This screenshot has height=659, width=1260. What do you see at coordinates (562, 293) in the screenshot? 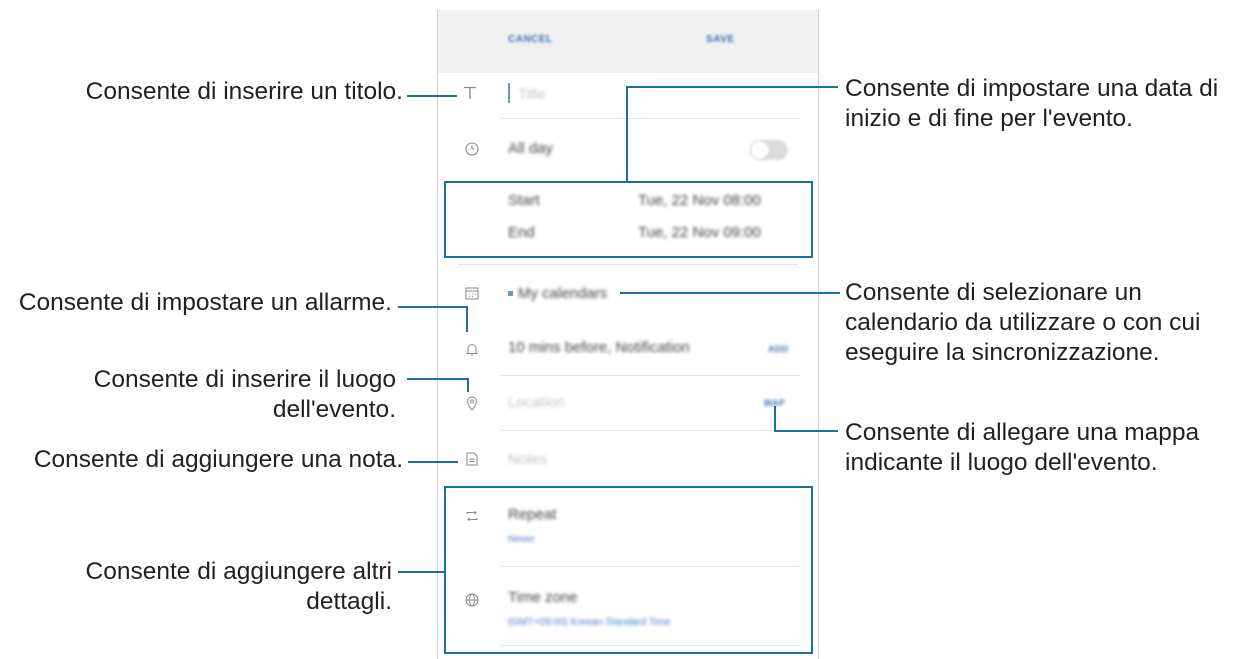
I see `calendar-selector: My calendars` at bounding box center [562, 293].